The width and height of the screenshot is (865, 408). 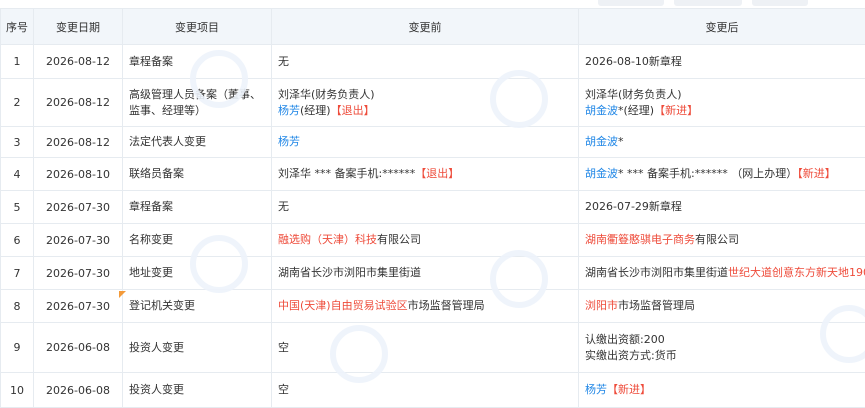 What do you see at coordinates (707, 173) in the screenshot?
I see `cell-text: * *** 备案手机:****** （网上办理）` at bounding box center [707, 173].